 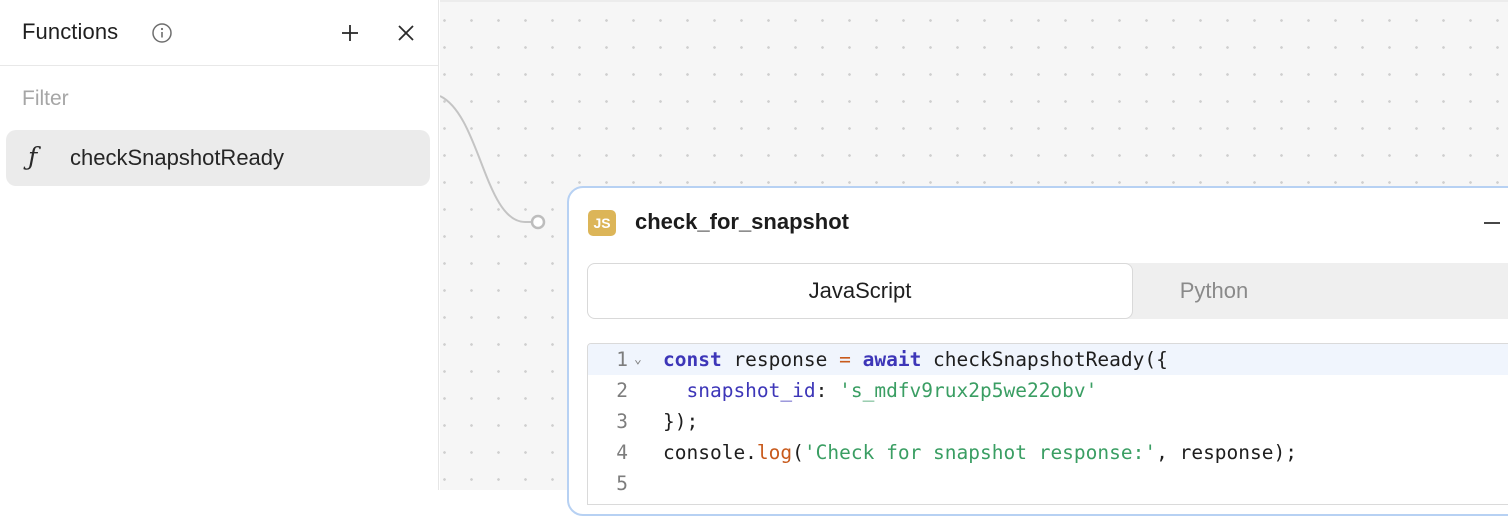 I want to click on function-item-label: checkSnapshotReady, so click(x=177, y=157).